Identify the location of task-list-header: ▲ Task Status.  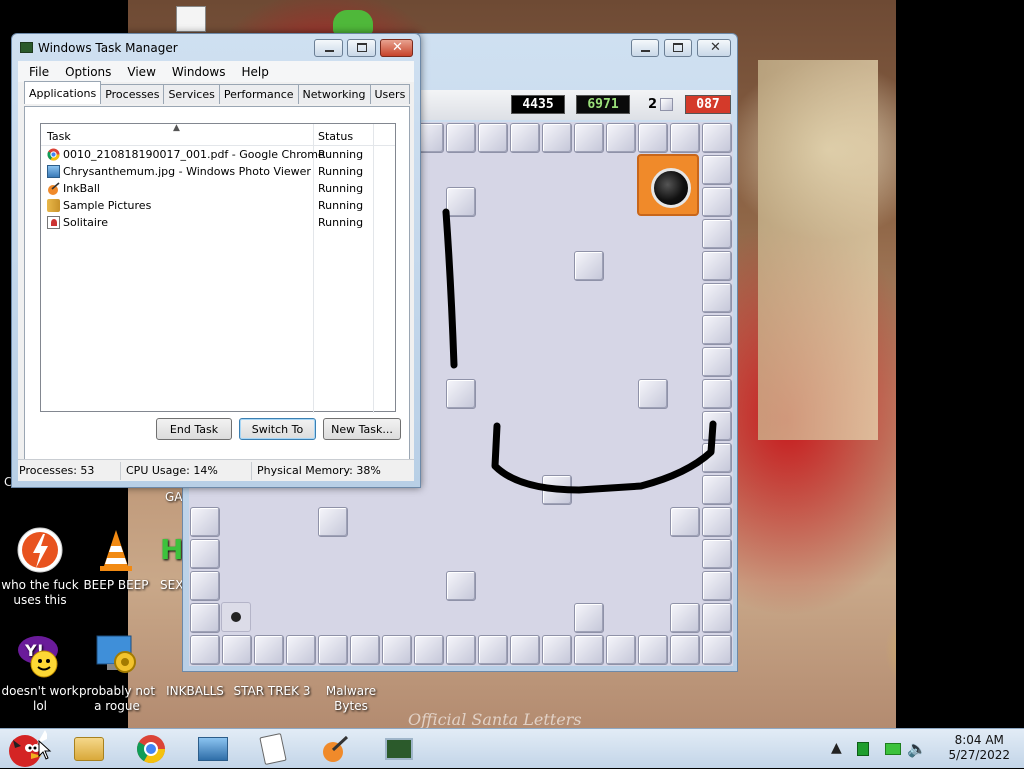
(218, 268).